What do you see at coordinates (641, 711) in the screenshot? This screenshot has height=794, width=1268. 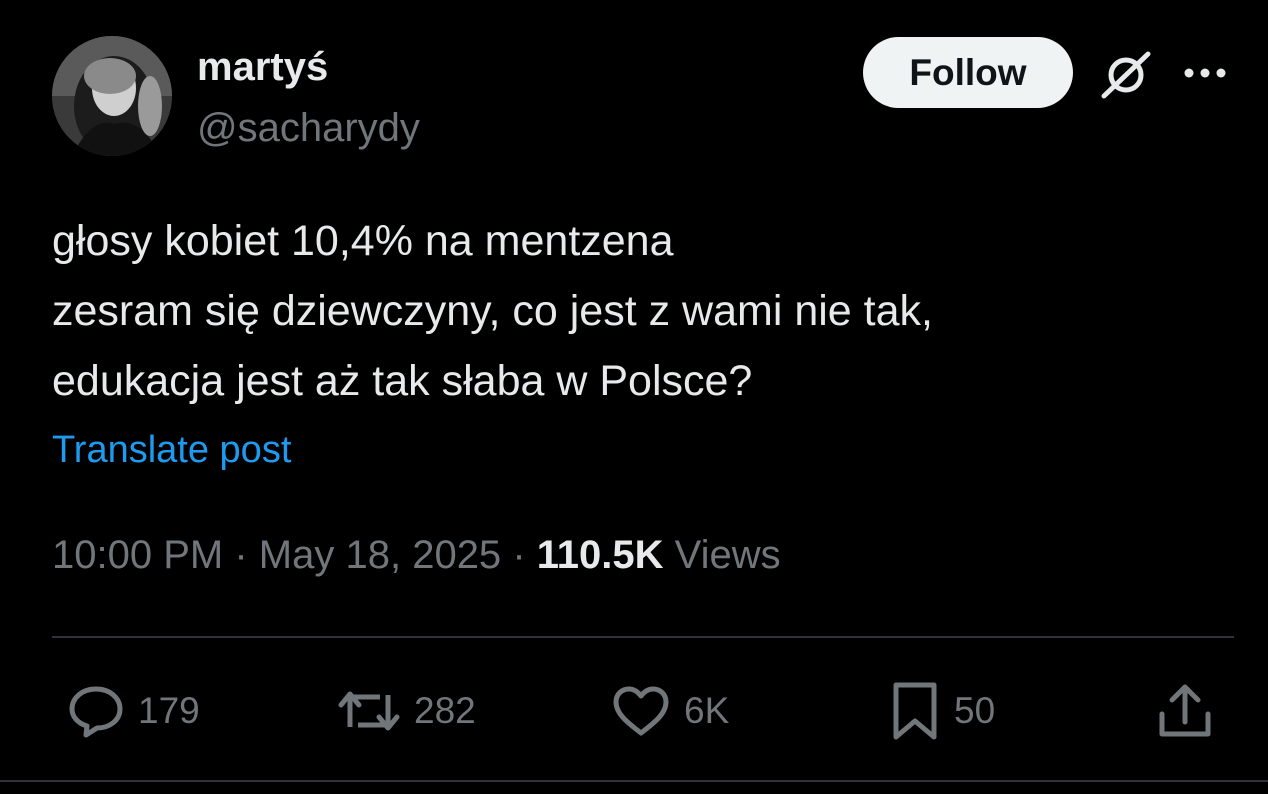 I see `heart-icon` at bounding box center [641, 711].